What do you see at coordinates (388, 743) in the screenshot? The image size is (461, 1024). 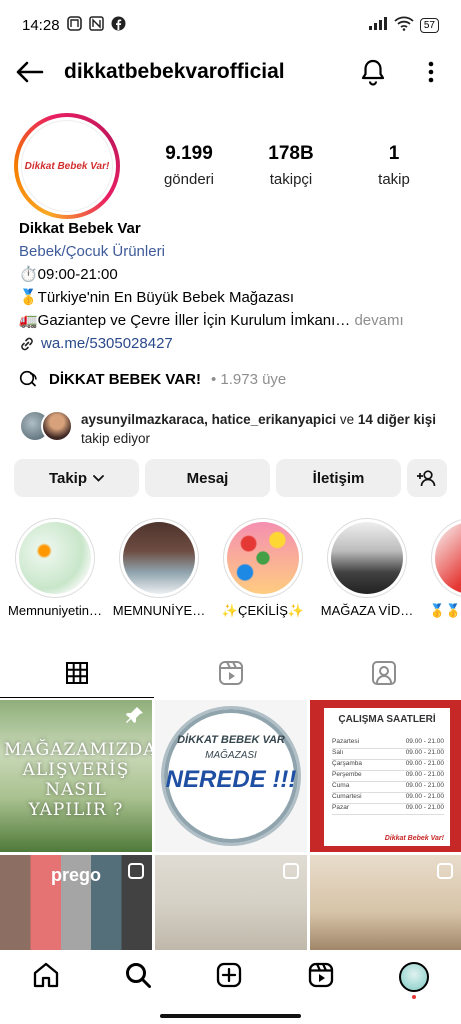 I see `hours-row: Pazartesi 09.00 - 21.00` at bounding box center [388, 743].